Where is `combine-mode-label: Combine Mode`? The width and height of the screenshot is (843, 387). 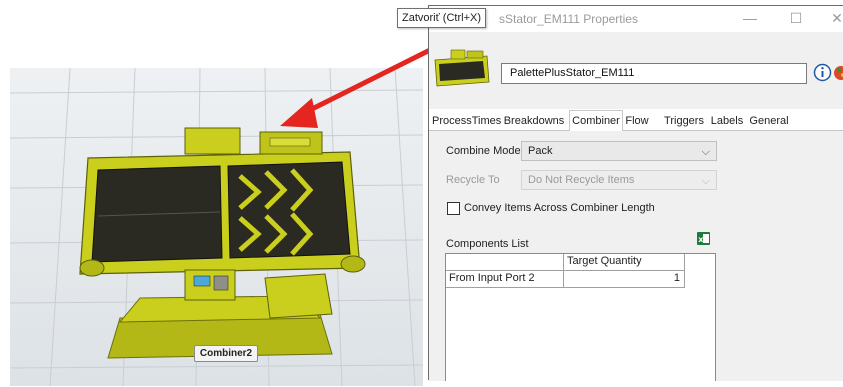
combine-mode-label: Combine Mode is located at coordinates (483, 151).